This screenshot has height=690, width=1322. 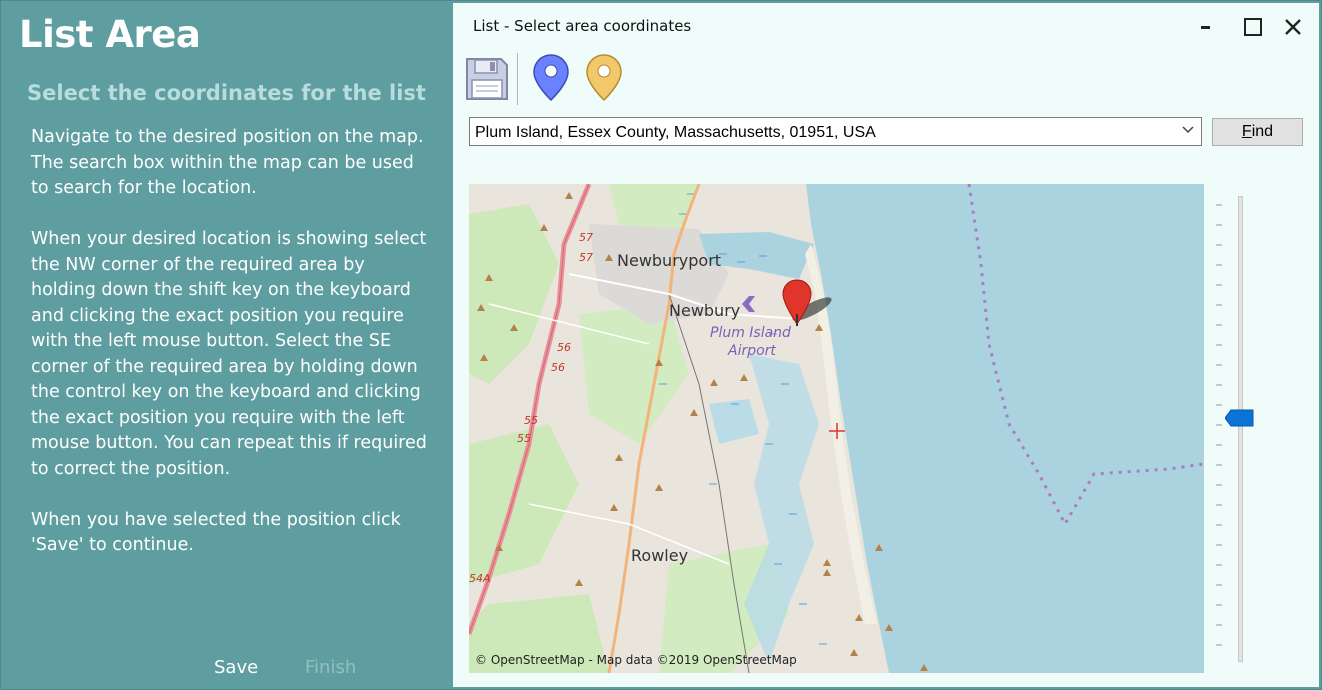 I want to click on find-button: Find, so click(x=1257, y=132).